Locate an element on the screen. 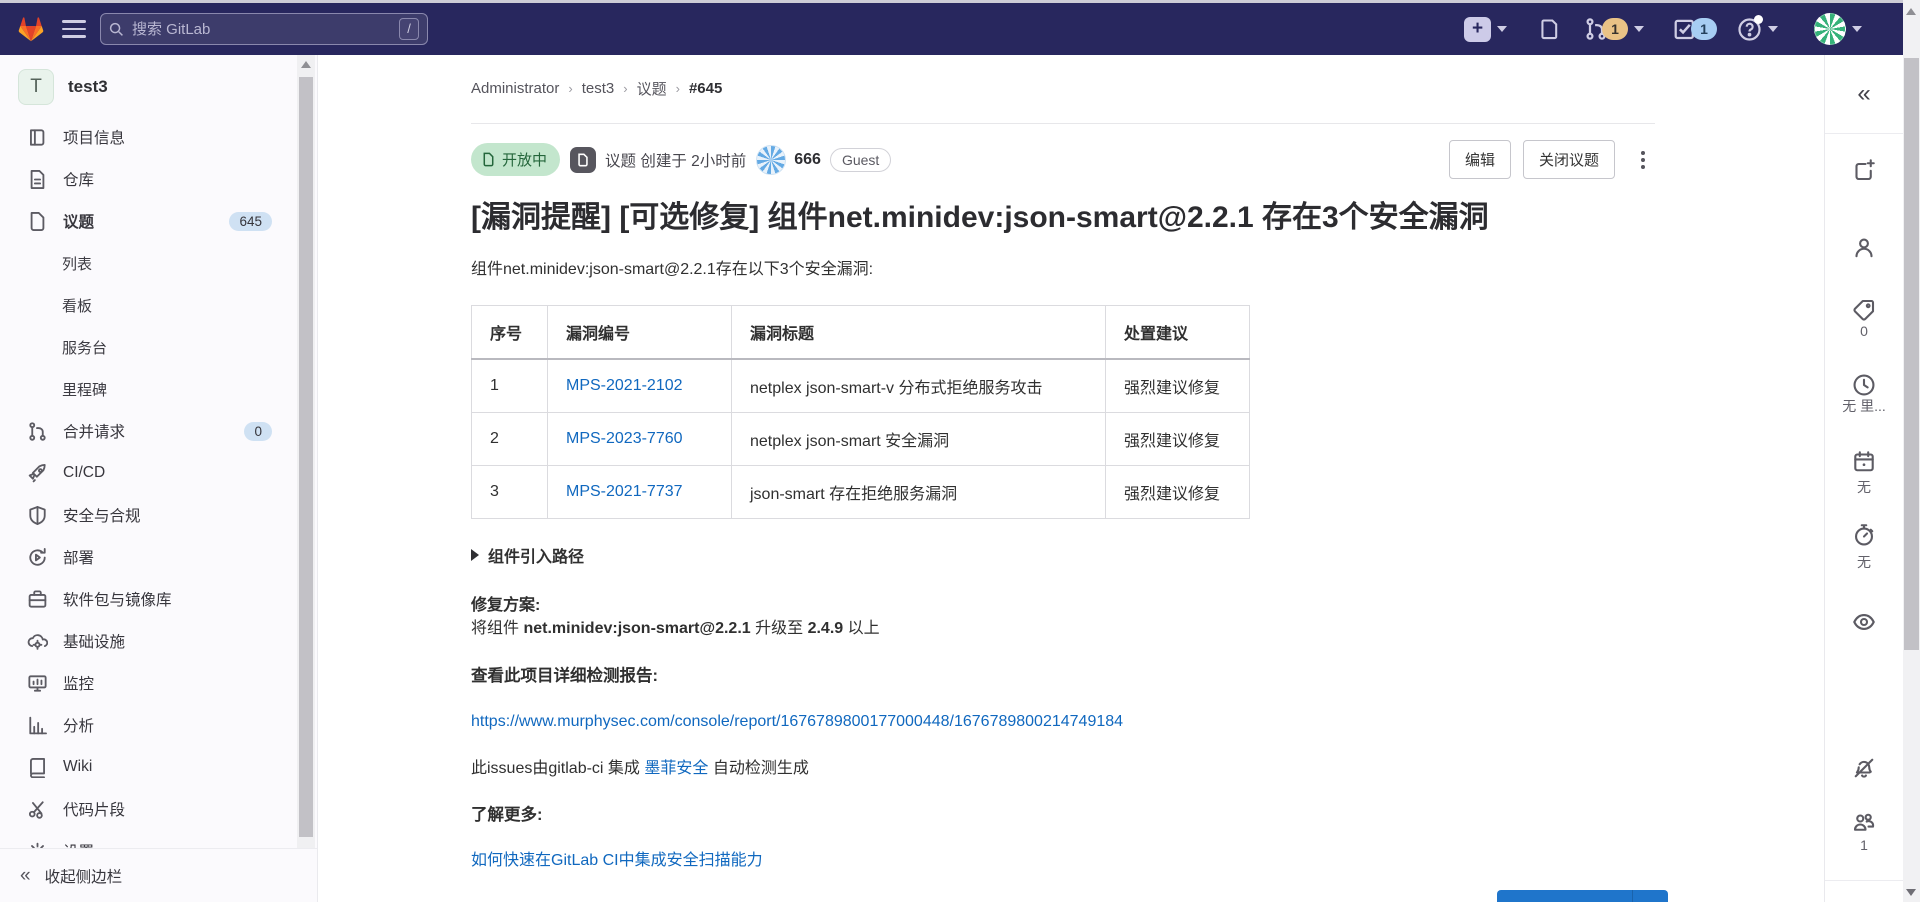 The height and width of the screenshot is (902, 1920). confidentiality-button is located at coordinates (1864, 624).